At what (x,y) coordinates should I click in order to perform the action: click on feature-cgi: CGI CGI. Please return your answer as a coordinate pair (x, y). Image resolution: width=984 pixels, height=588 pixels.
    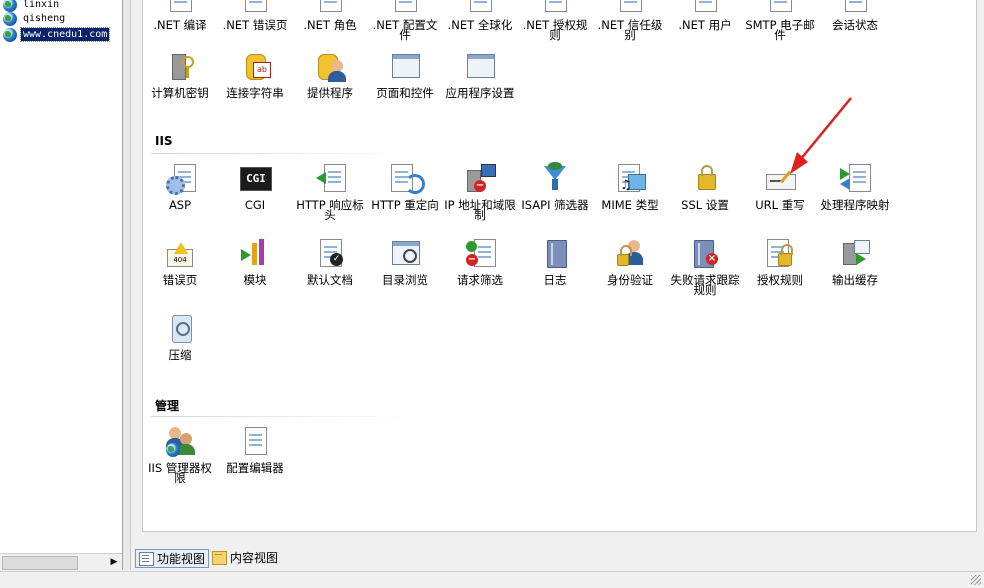
    Looking at the image, I should click on (255, 186).